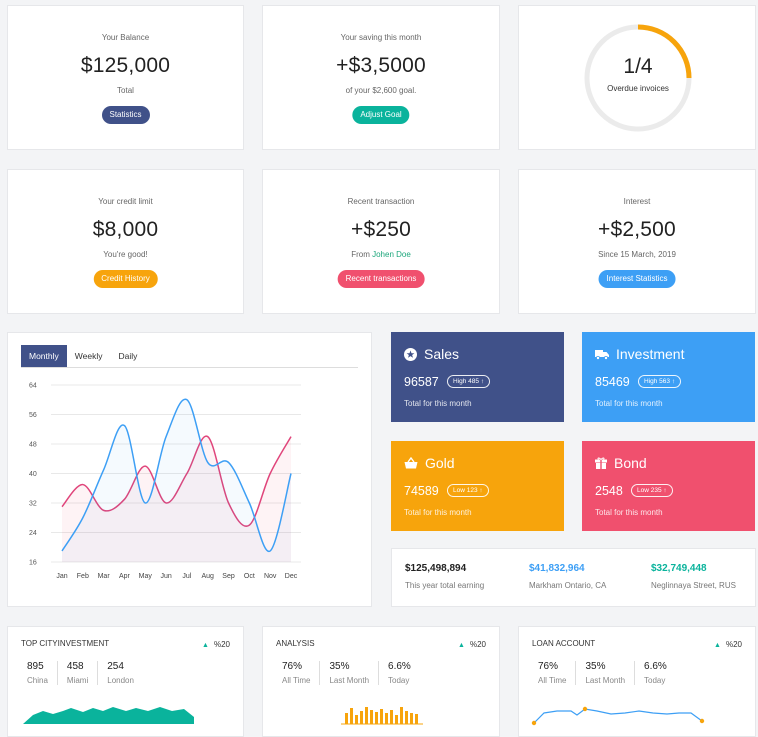  What do you see at coordinates (693, 585) in the screenshot?
I see `neglinnaya-label: Neglinnaya Street, RUS` at bounding box center [693, 585].